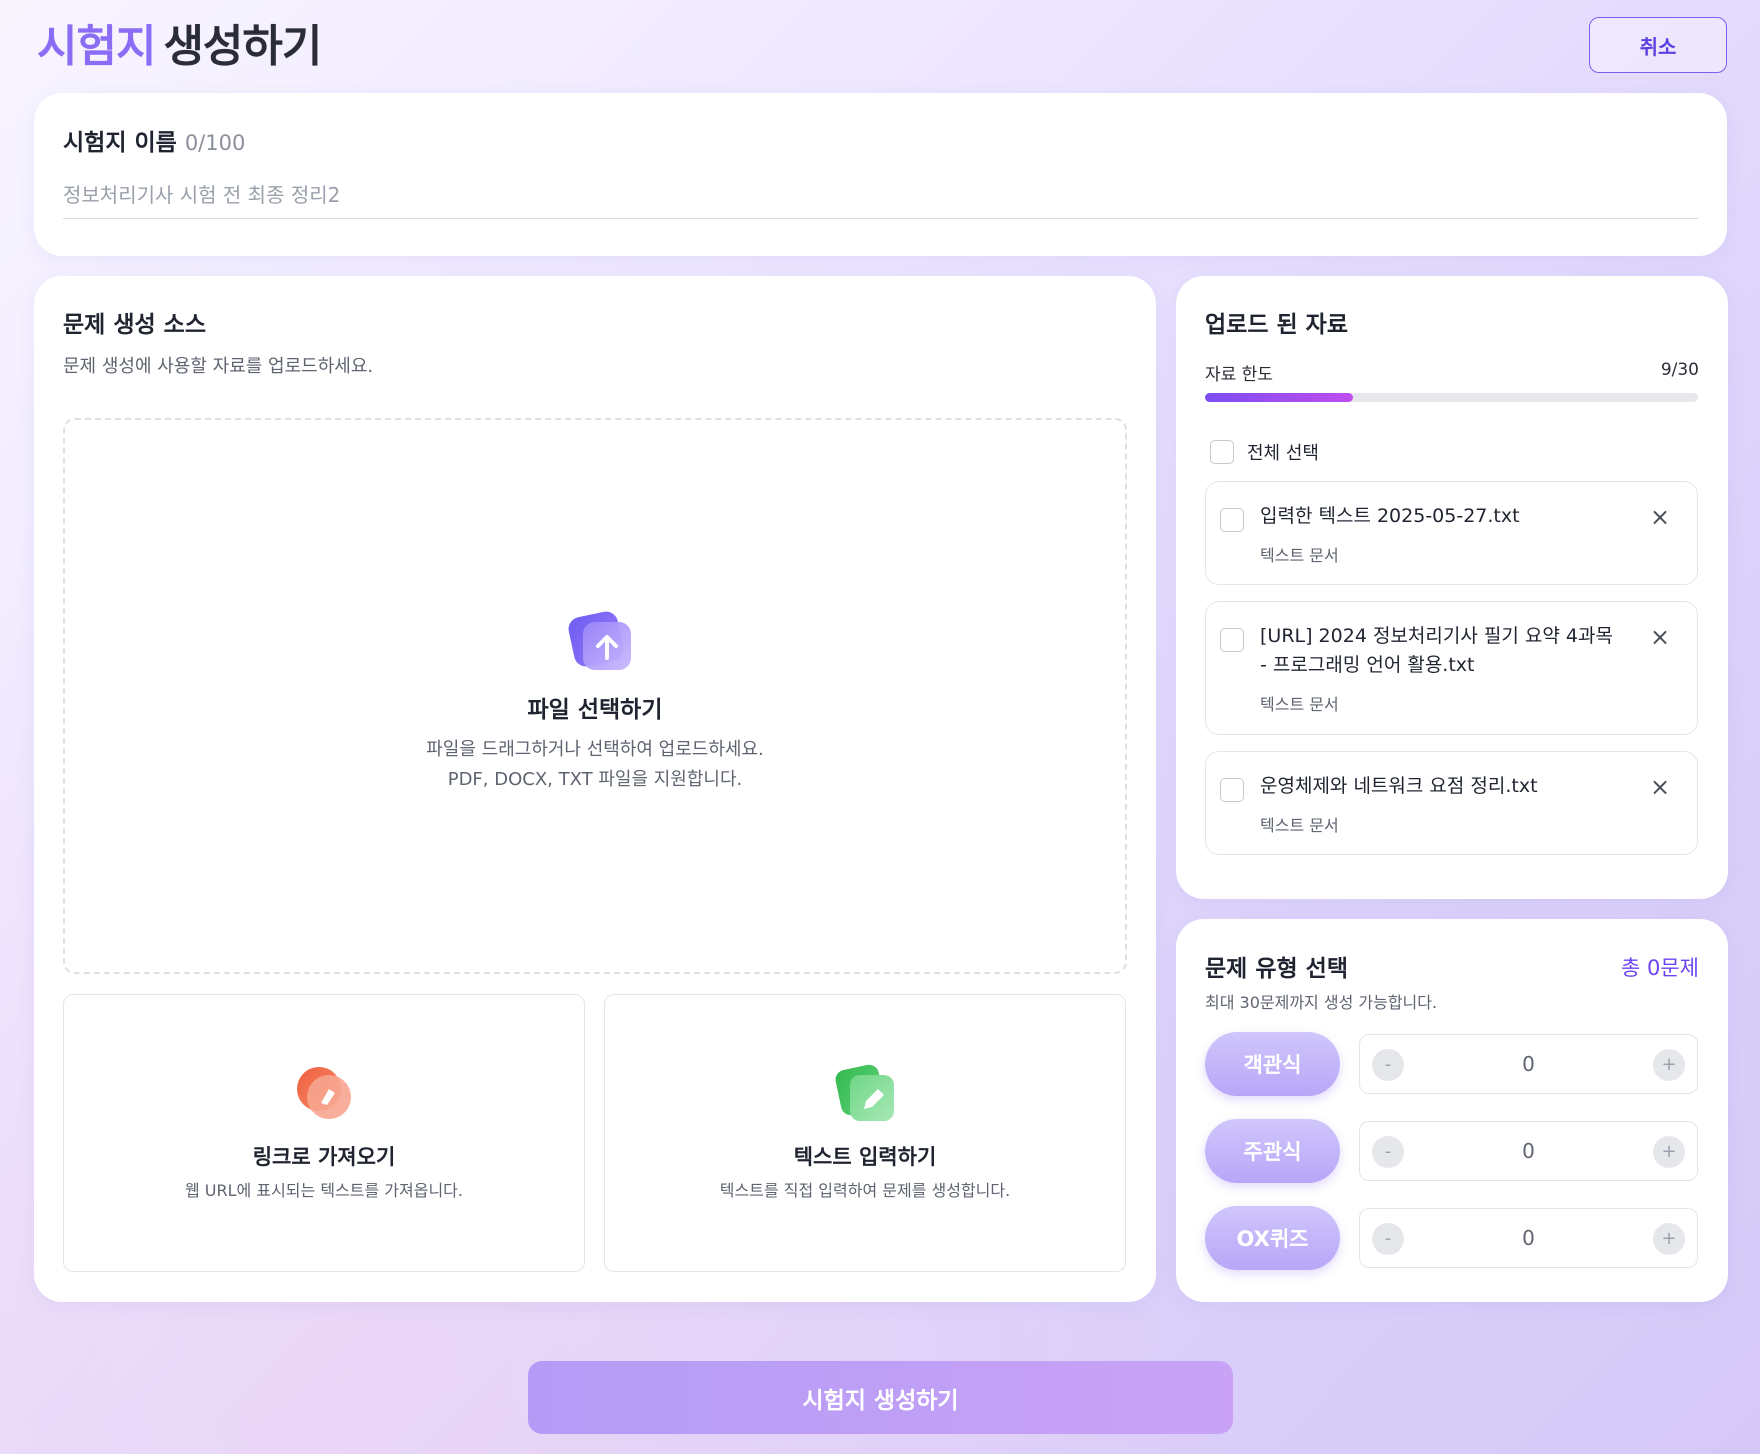 The width and height of the screenshot is (1760, 1454). I want to click on page-header: 시험지 생성하기 취소, so click(882, 47).